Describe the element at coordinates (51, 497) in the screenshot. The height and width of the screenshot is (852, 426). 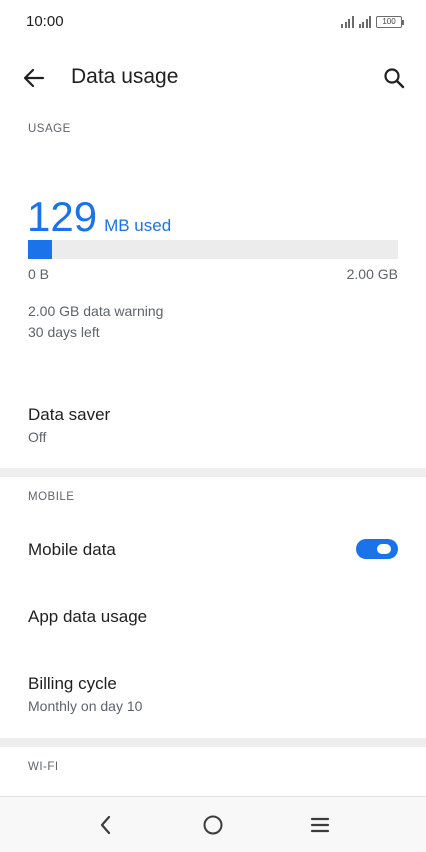
I see `mobile-section-header: MOBILE` at that location.